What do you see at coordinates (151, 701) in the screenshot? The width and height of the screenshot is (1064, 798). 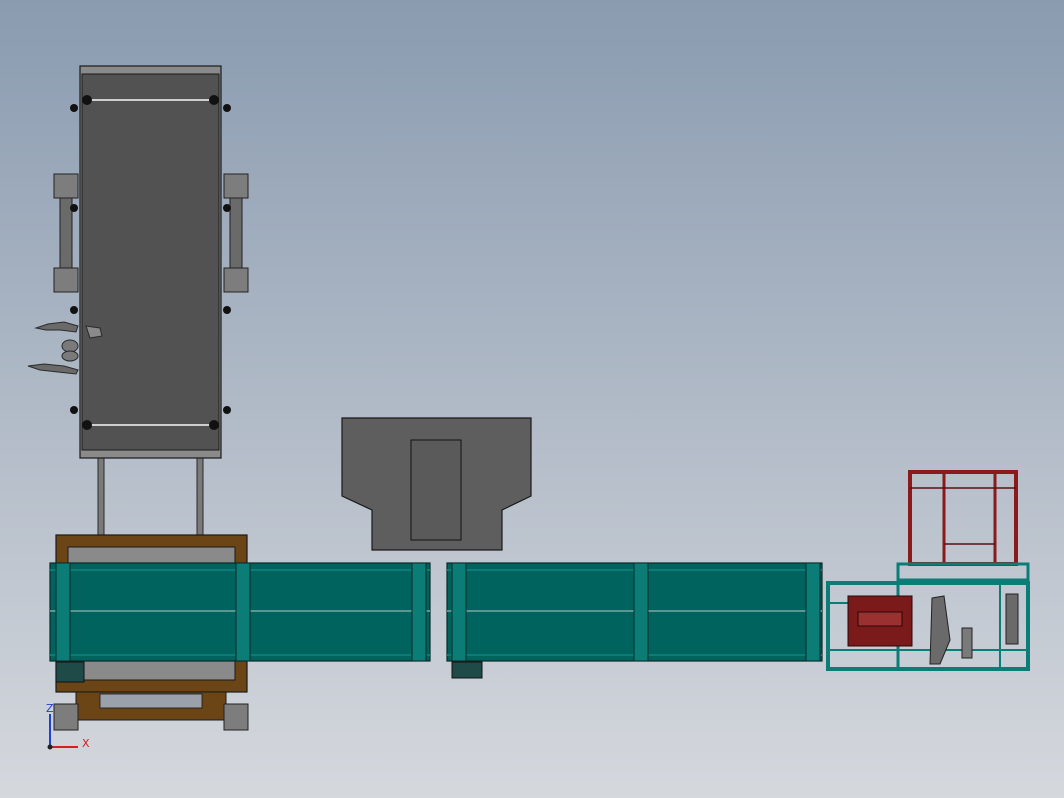 I see `brown-base-gap` at bounding box center [151, 701].